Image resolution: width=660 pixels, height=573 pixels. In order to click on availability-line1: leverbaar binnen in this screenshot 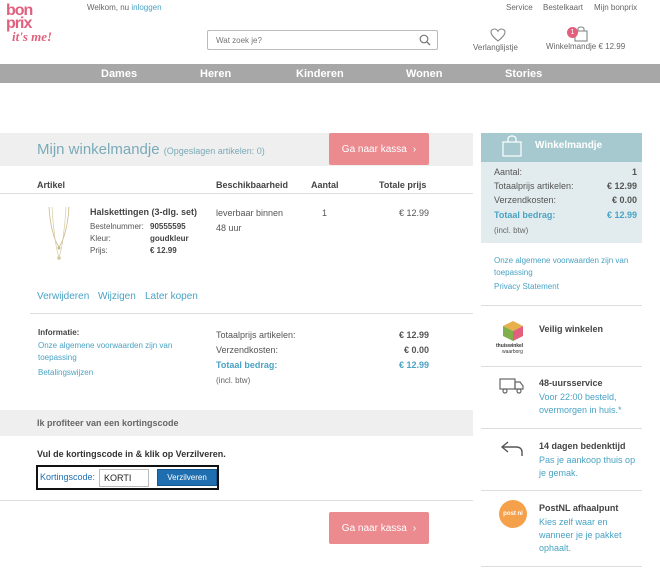, I will do `click(250, 213)`.